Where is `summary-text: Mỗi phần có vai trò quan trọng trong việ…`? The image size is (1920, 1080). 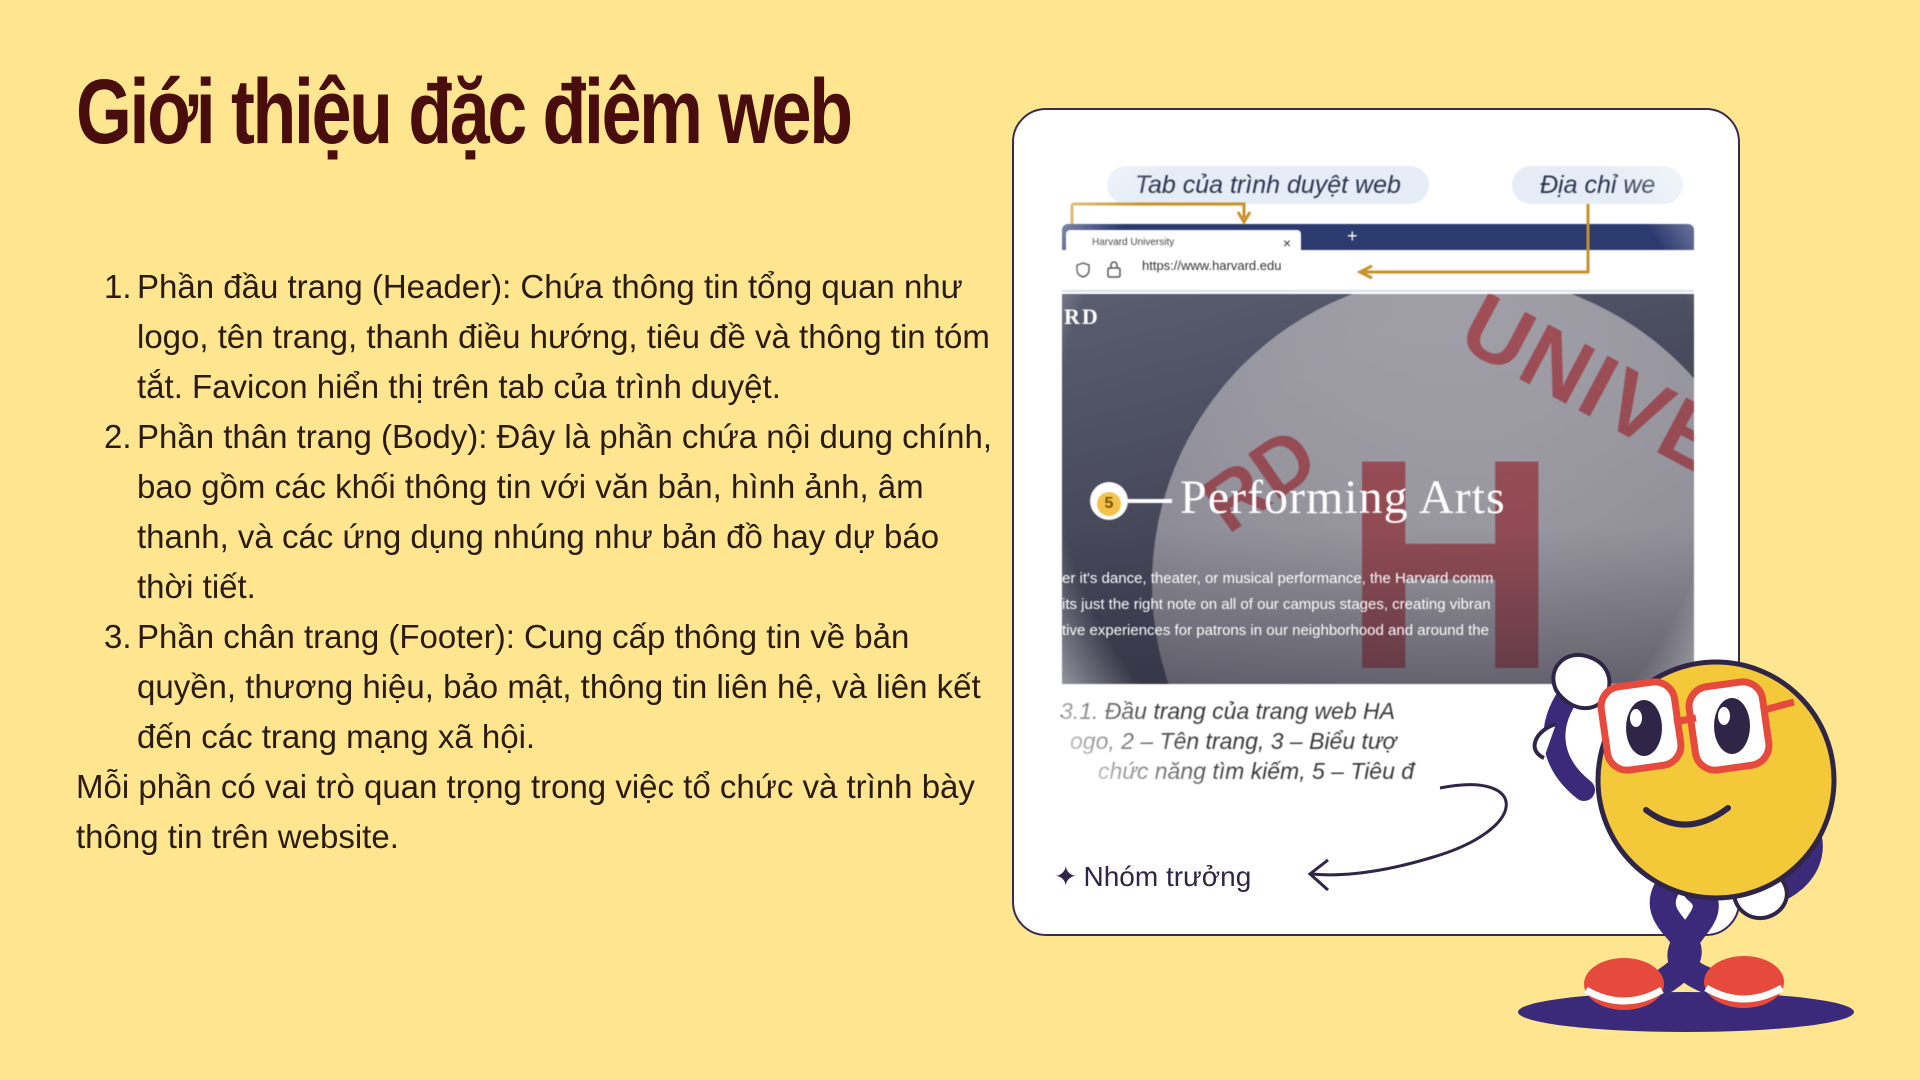
summary-text: Mỗi phần có vai trò quan trọng trong việ… is located at coordinates (525, 811).